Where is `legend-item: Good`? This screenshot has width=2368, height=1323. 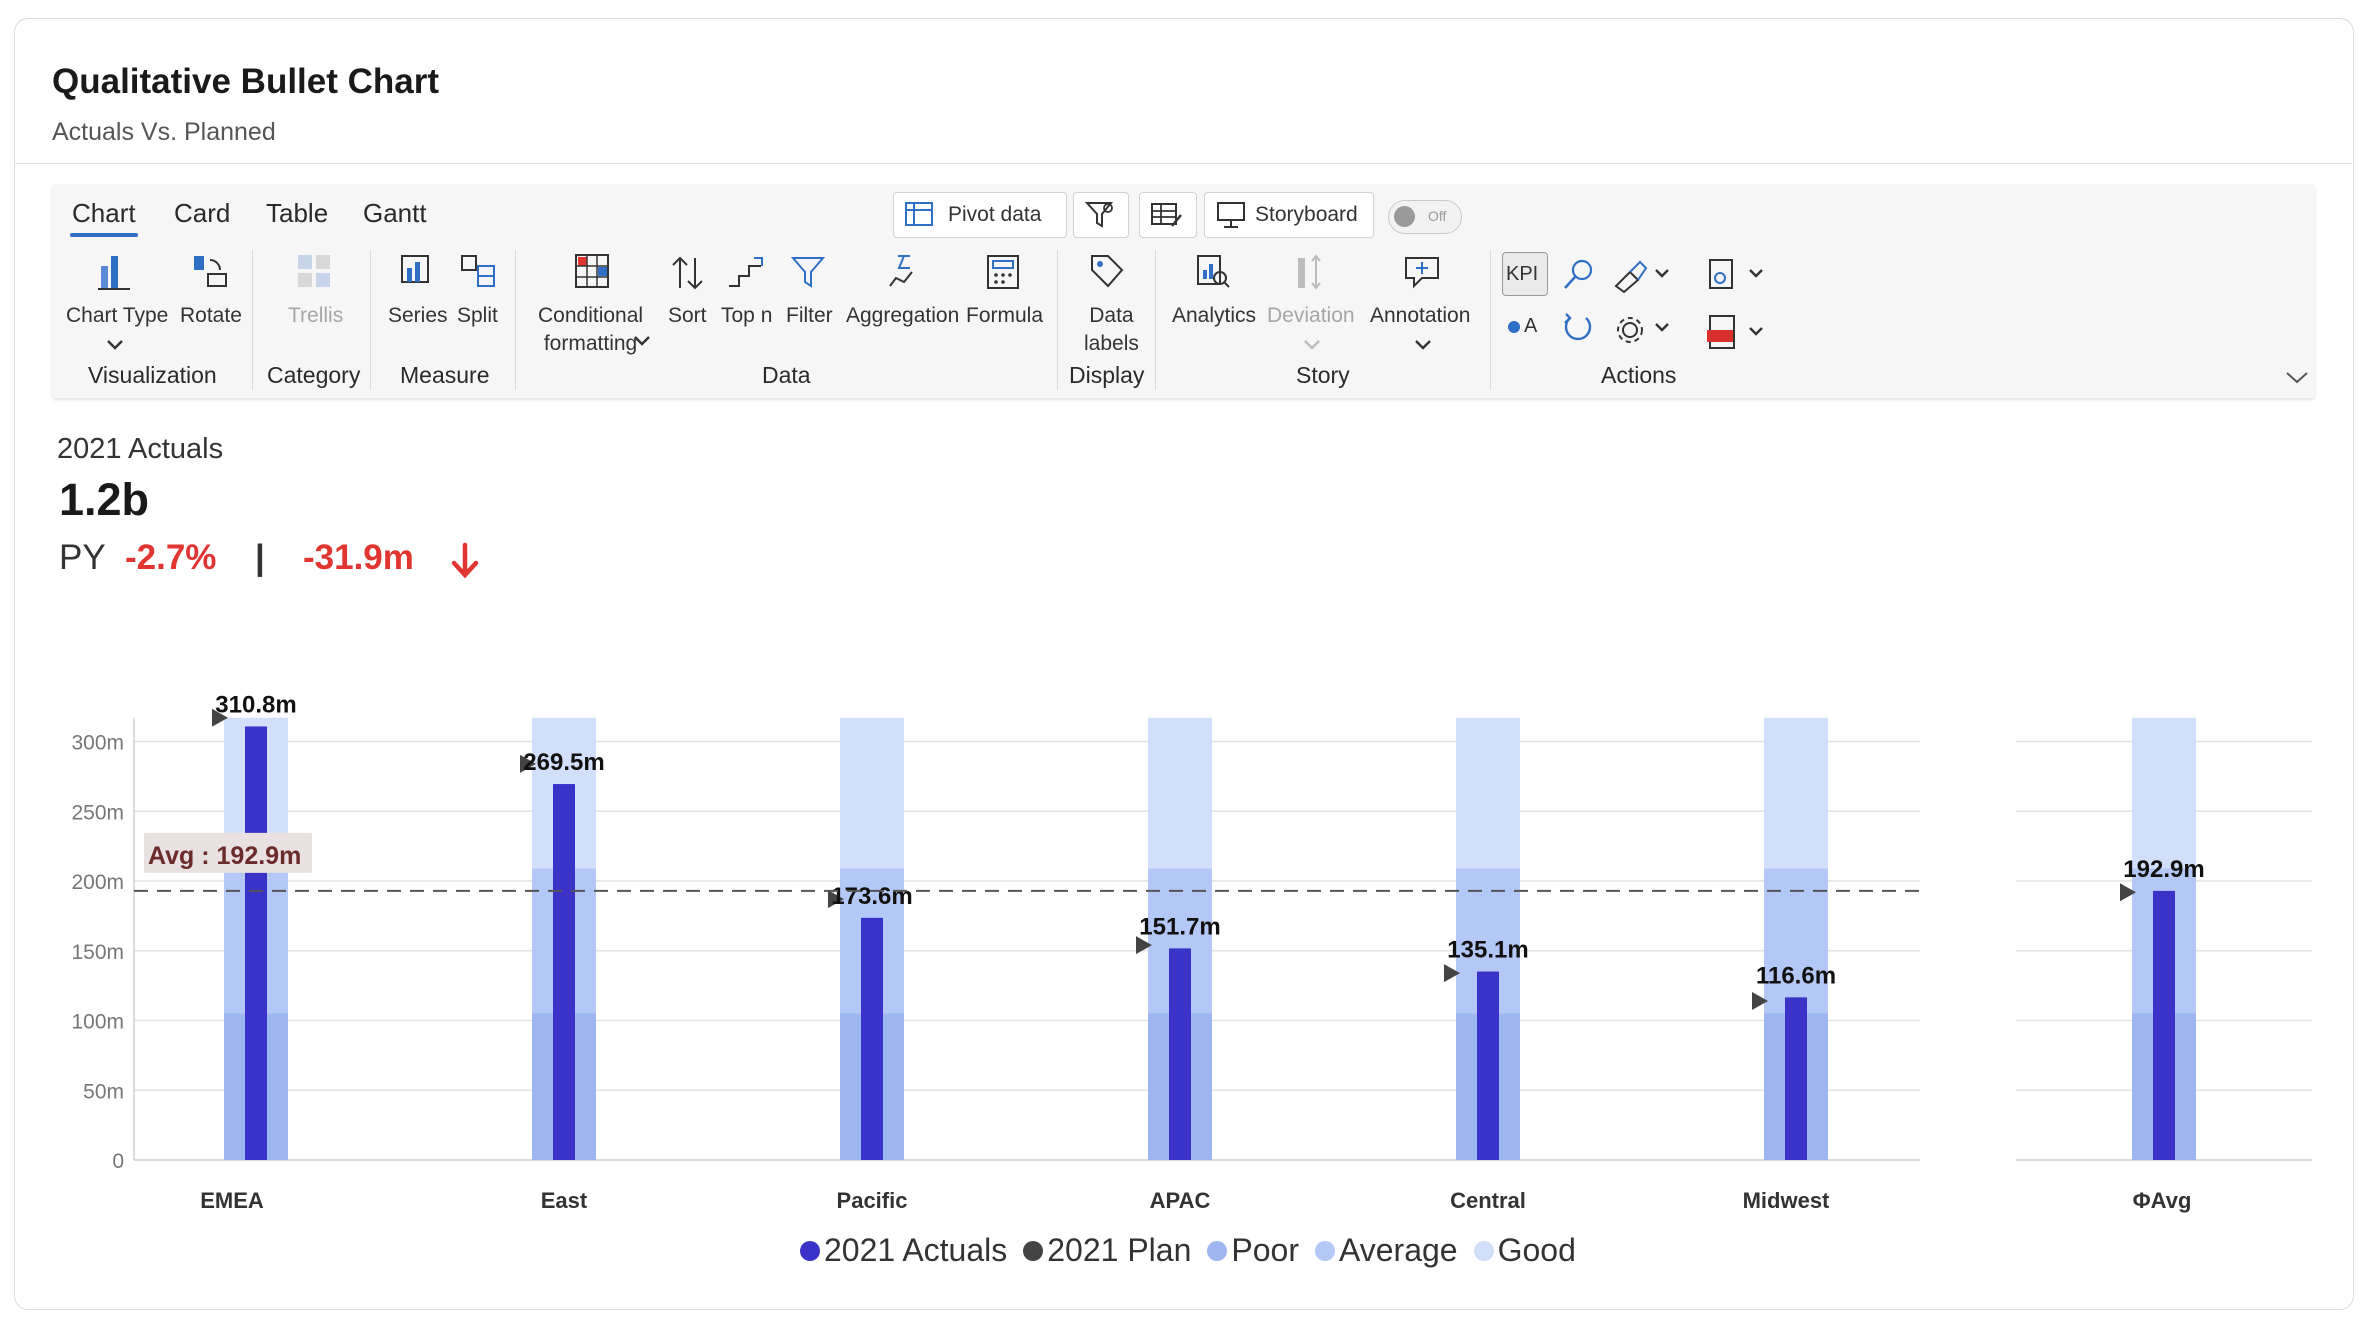 legend-item: Good is located at coordinates (1524, 1250).